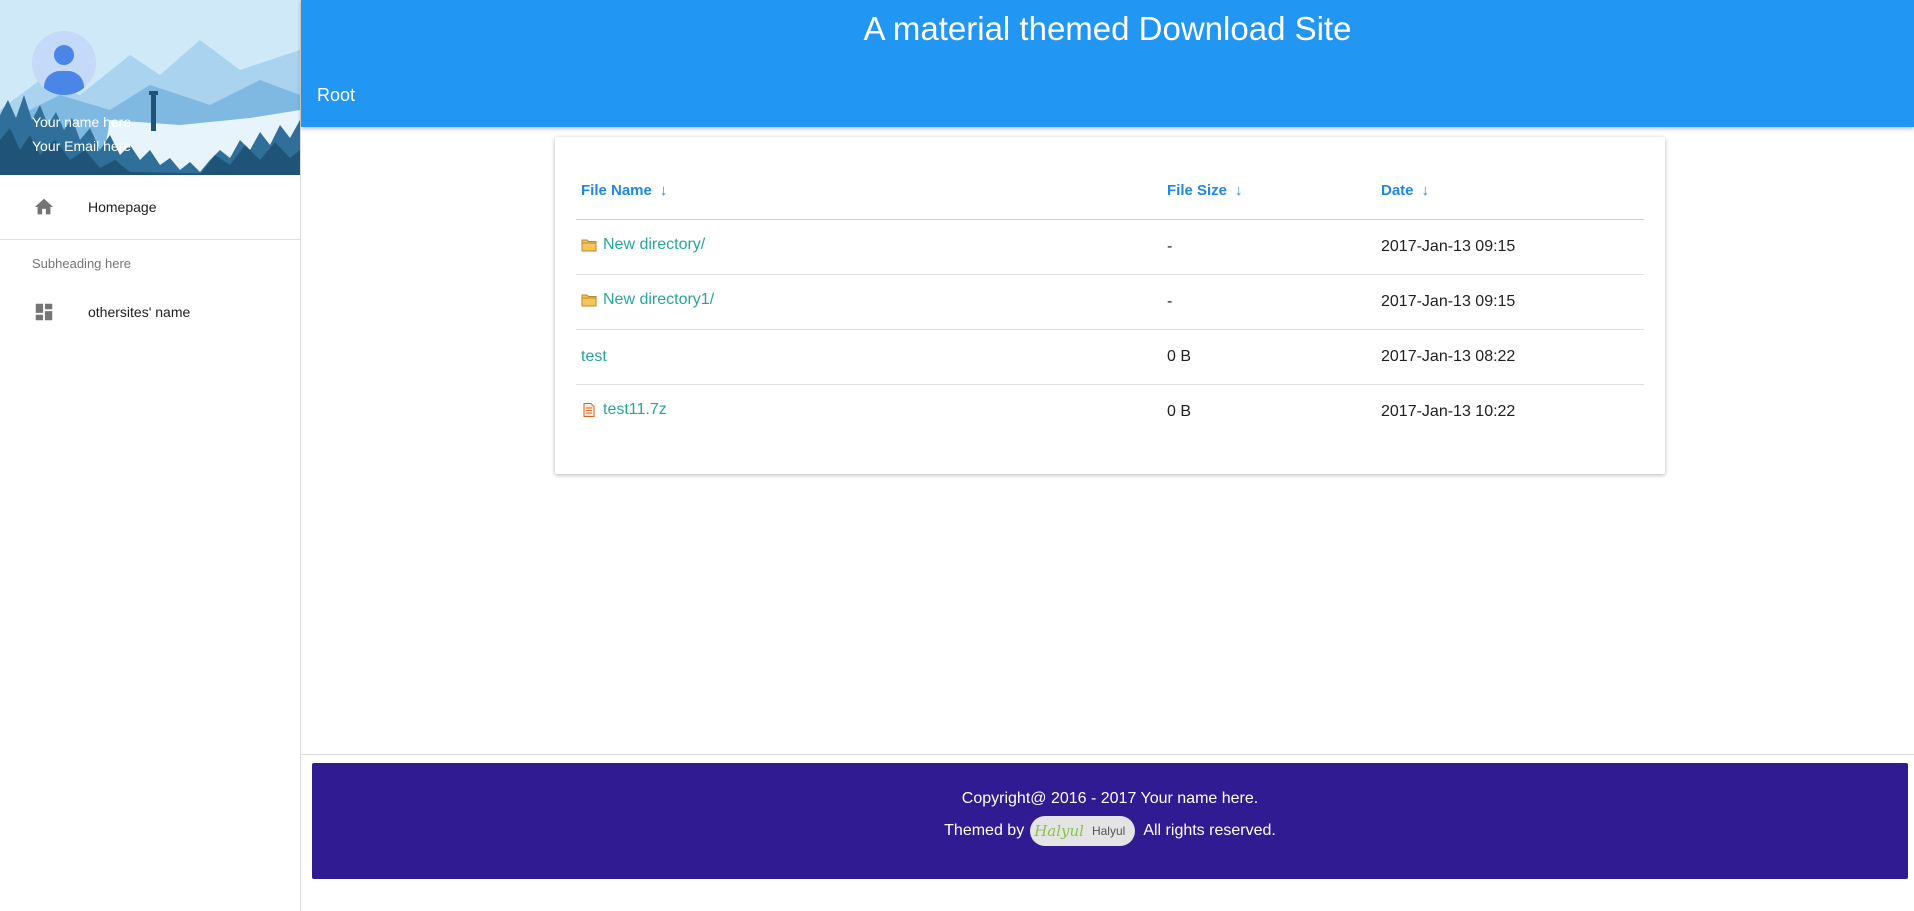 This screenshot has width=1914, height=911. What do you see at coordinates (1059, 831) in the screenshot?
I see `halyul-logo-icon: Halyul` at bounding box center [1059, 831].